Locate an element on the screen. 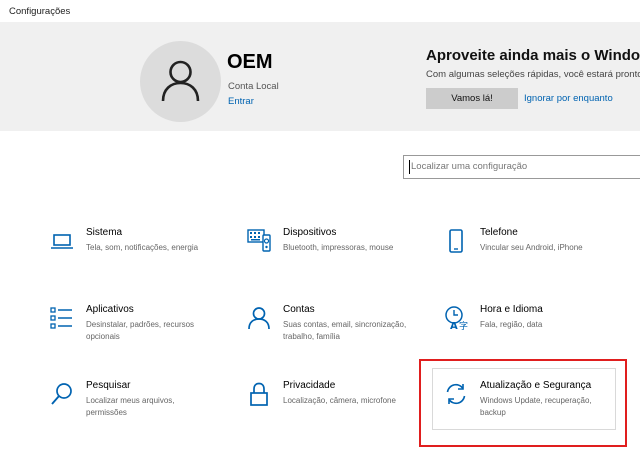 Image resolution: width=640 pixels, height=473 pixels. category-title: Telefone is located at coordinates (499, 232).